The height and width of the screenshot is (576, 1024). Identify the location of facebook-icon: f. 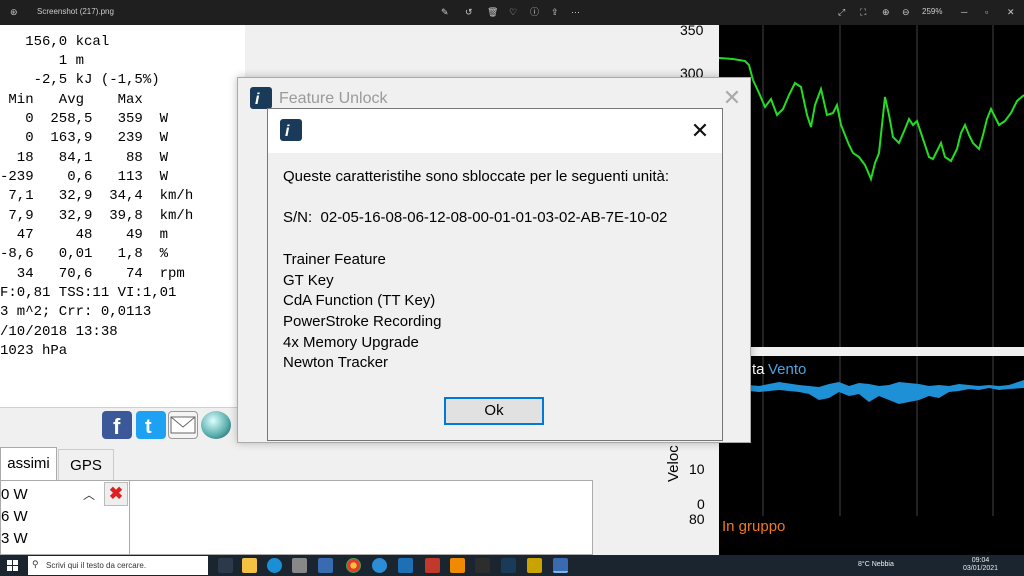
(117, 425).